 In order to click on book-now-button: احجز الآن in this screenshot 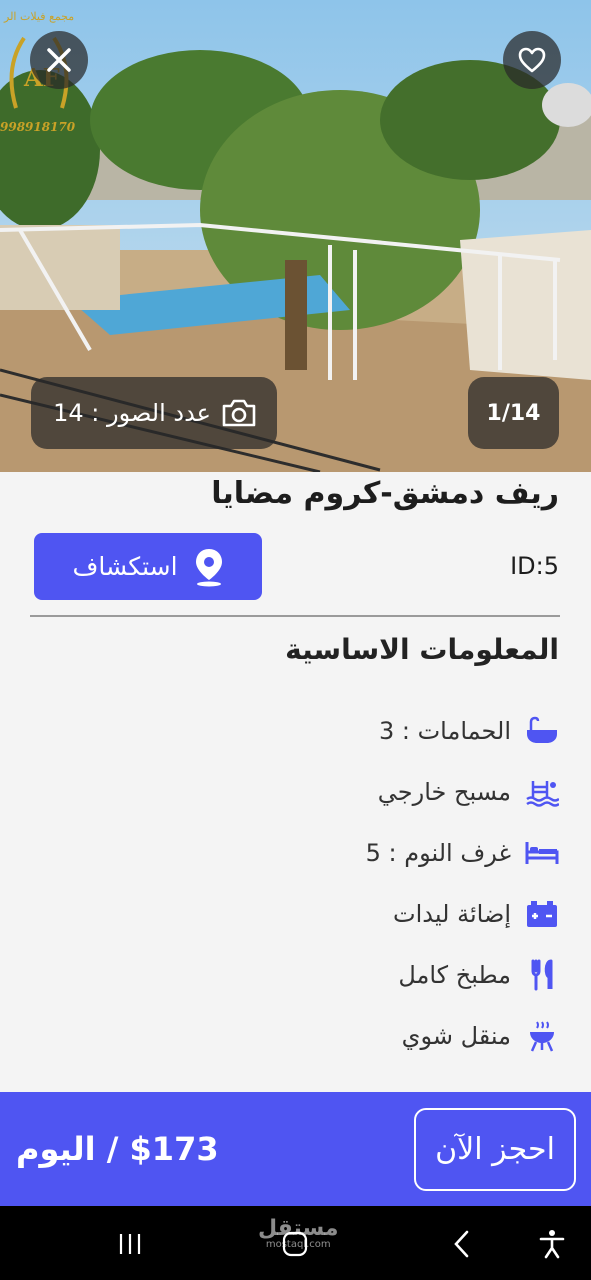, I will do `click(495, 1149)`.